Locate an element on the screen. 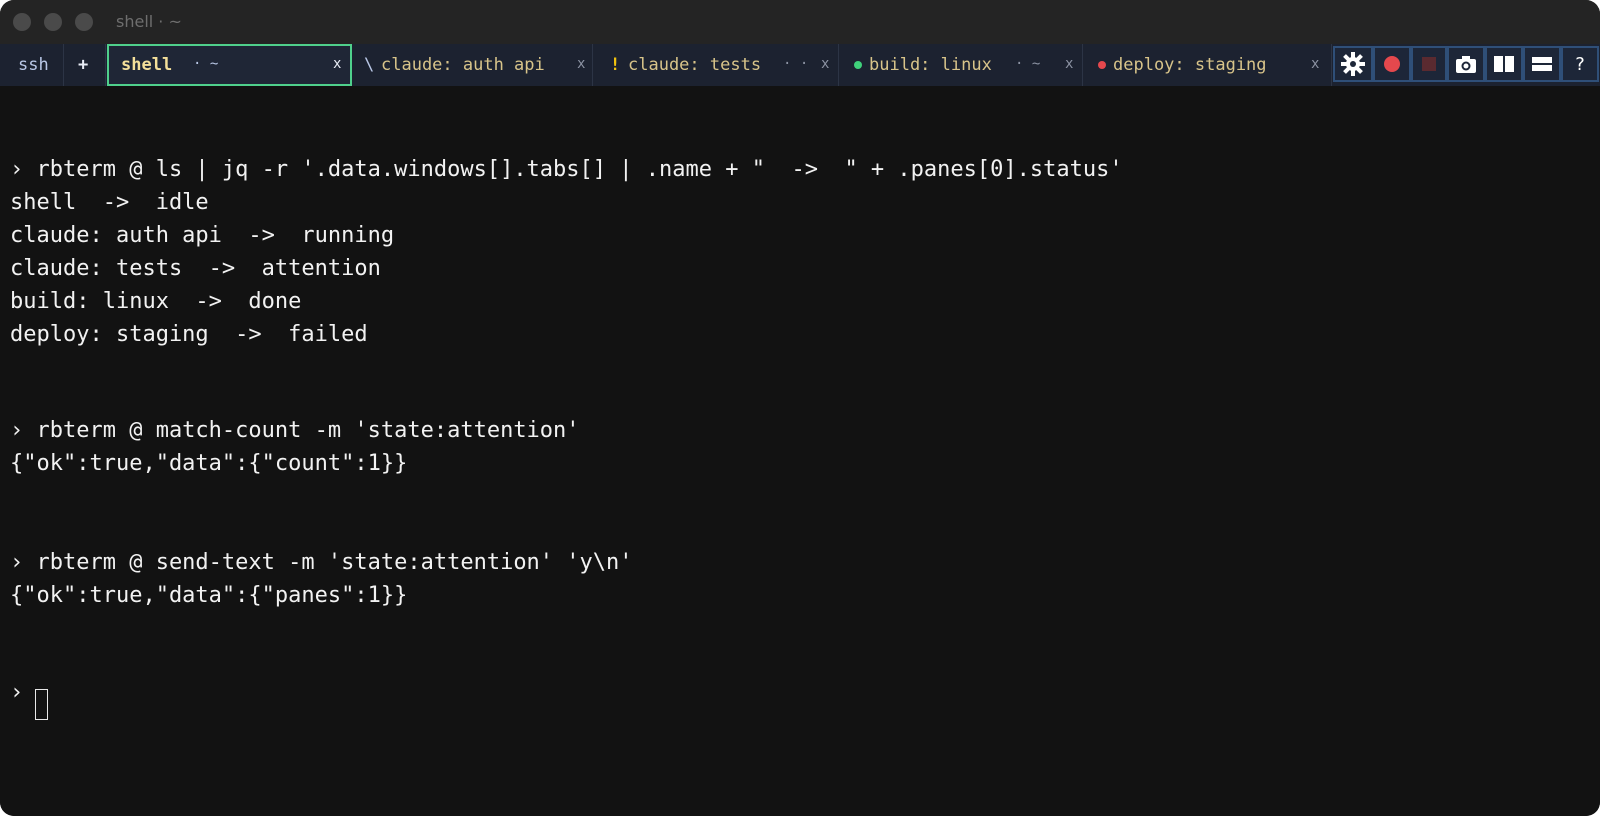 Image resolution: width=1600 pixels, height=816 pixels. output-line: claude: tests -> attention is located at coordinates (195, 268).